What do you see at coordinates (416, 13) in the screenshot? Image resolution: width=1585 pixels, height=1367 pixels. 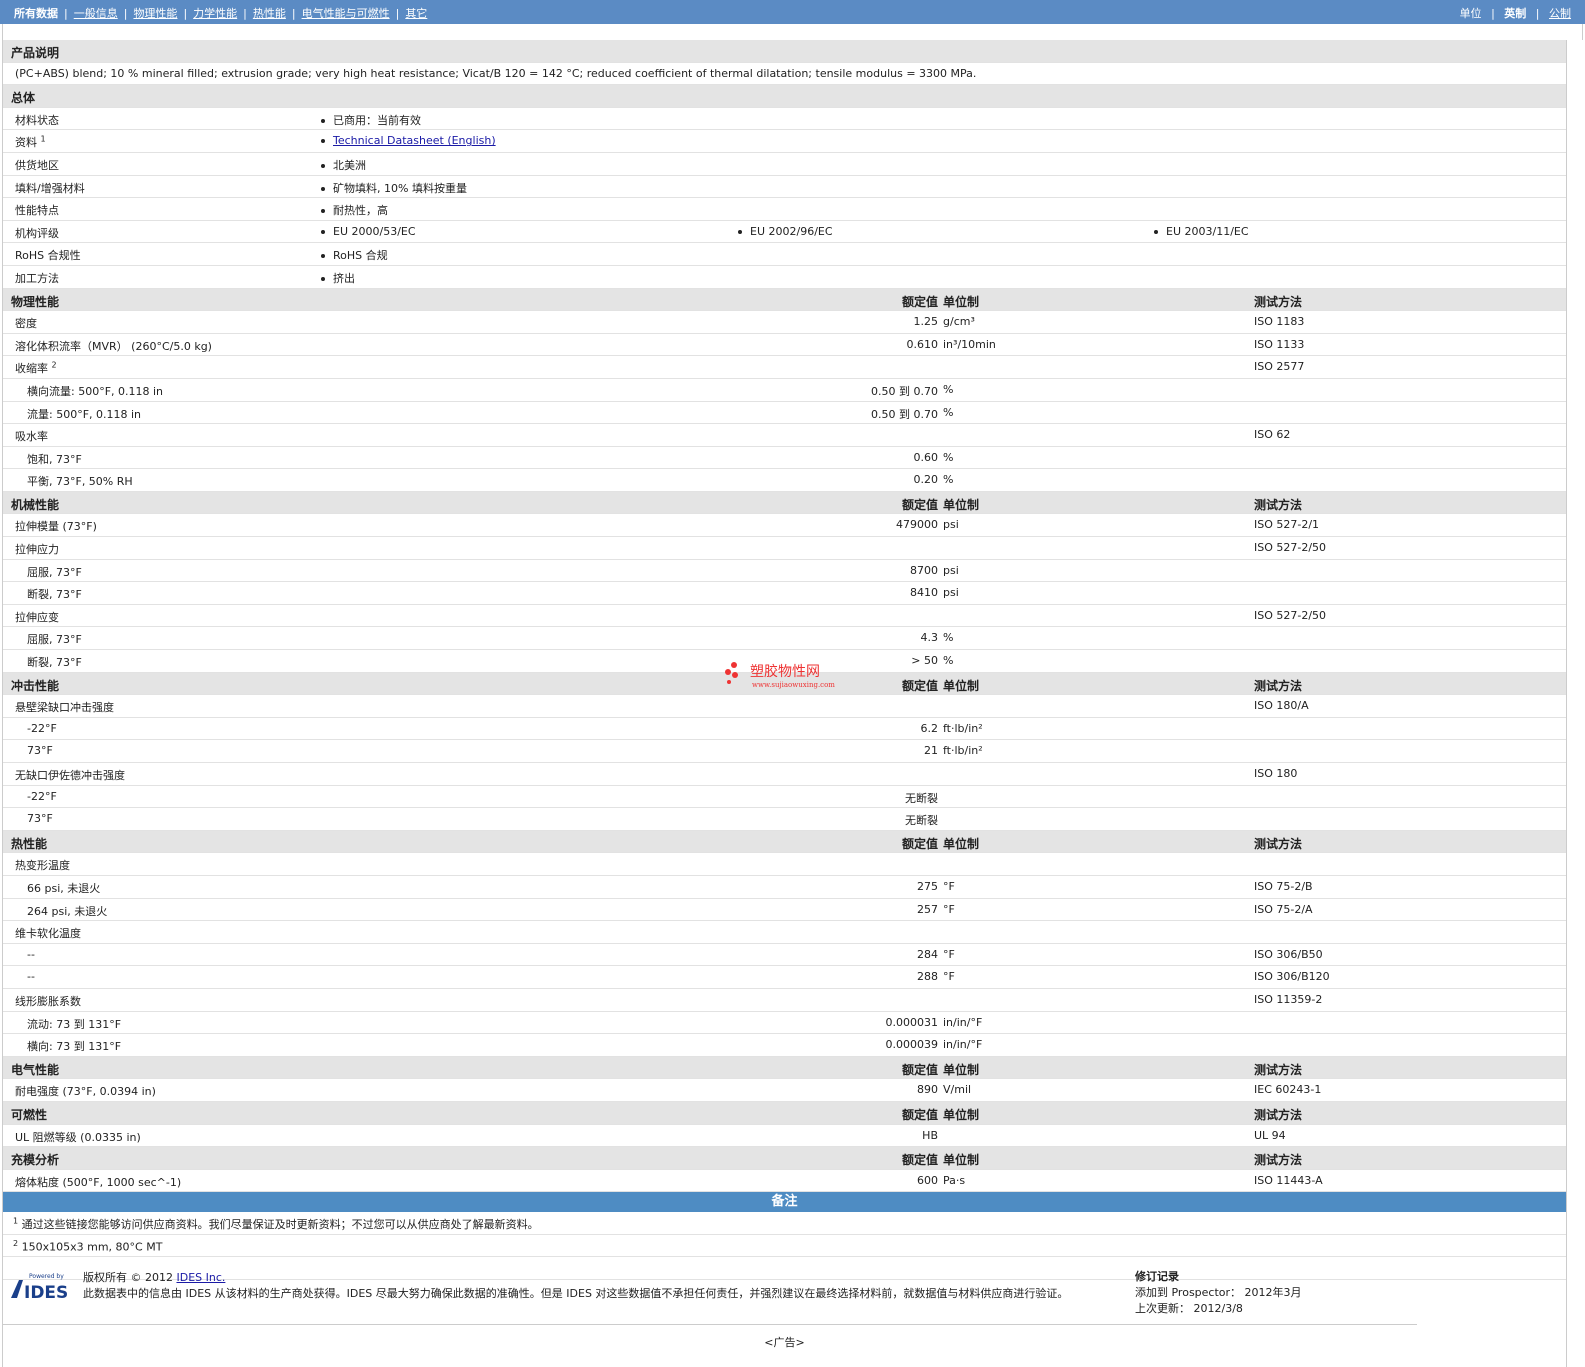 I see `nav-item-6: 其它` at bounding box center [416, 13].